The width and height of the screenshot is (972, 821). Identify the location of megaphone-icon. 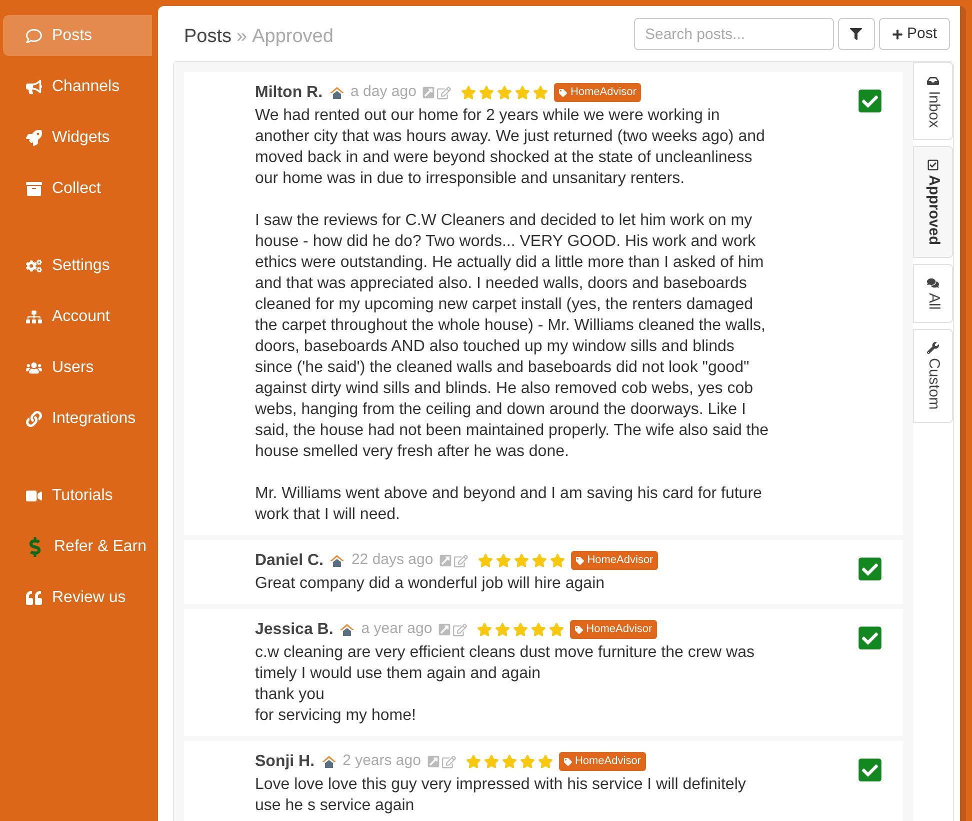
(34, 86).